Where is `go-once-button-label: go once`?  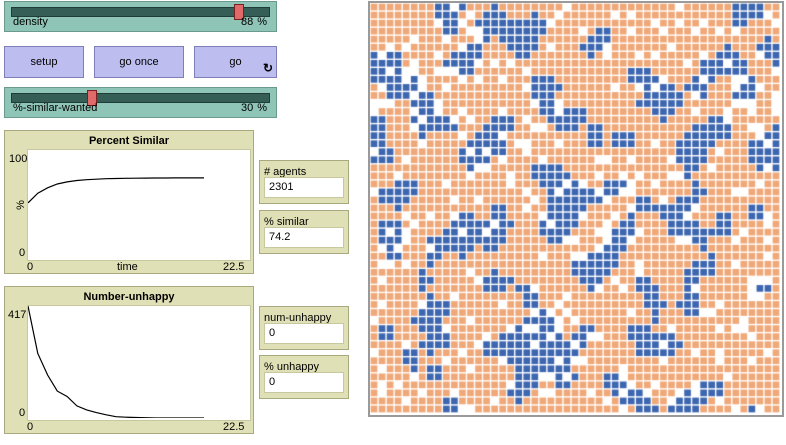
go-once-button-label: go once is located at coordinates (139, 62).